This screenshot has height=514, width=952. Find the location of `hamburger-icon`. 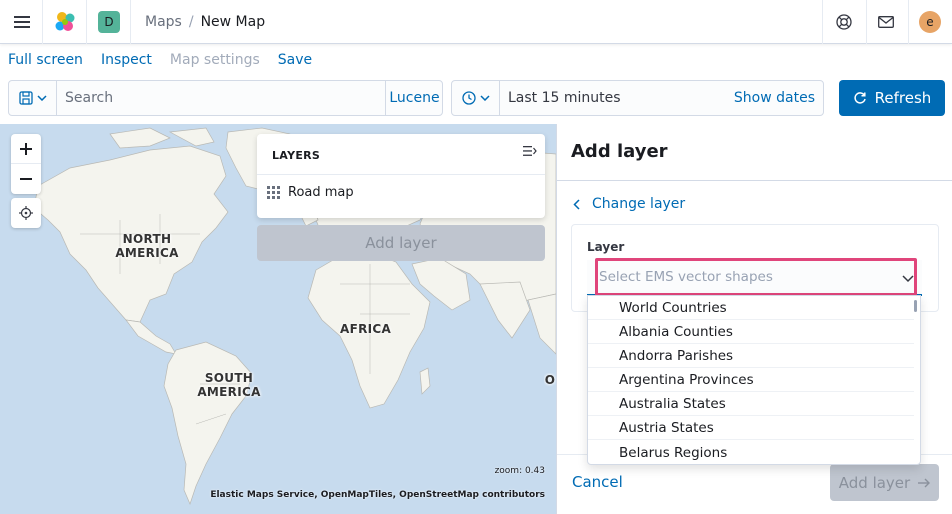

hamburger-icon is located at coordinates (22, 22).